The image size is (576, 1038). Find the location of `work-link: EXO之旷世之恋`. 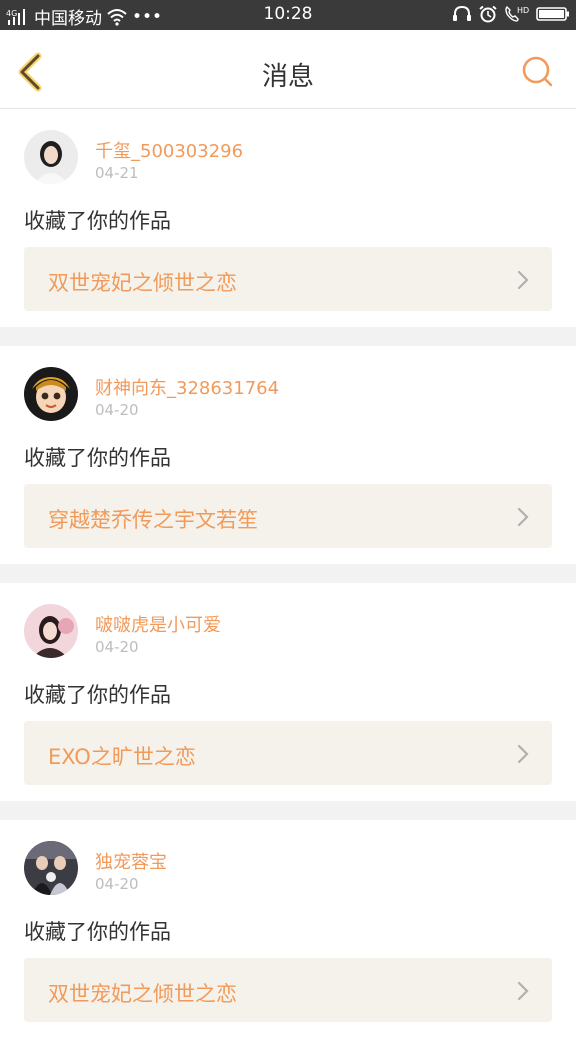

work-link: EXO之旷世之恋 is located at coordinates (288, 753).